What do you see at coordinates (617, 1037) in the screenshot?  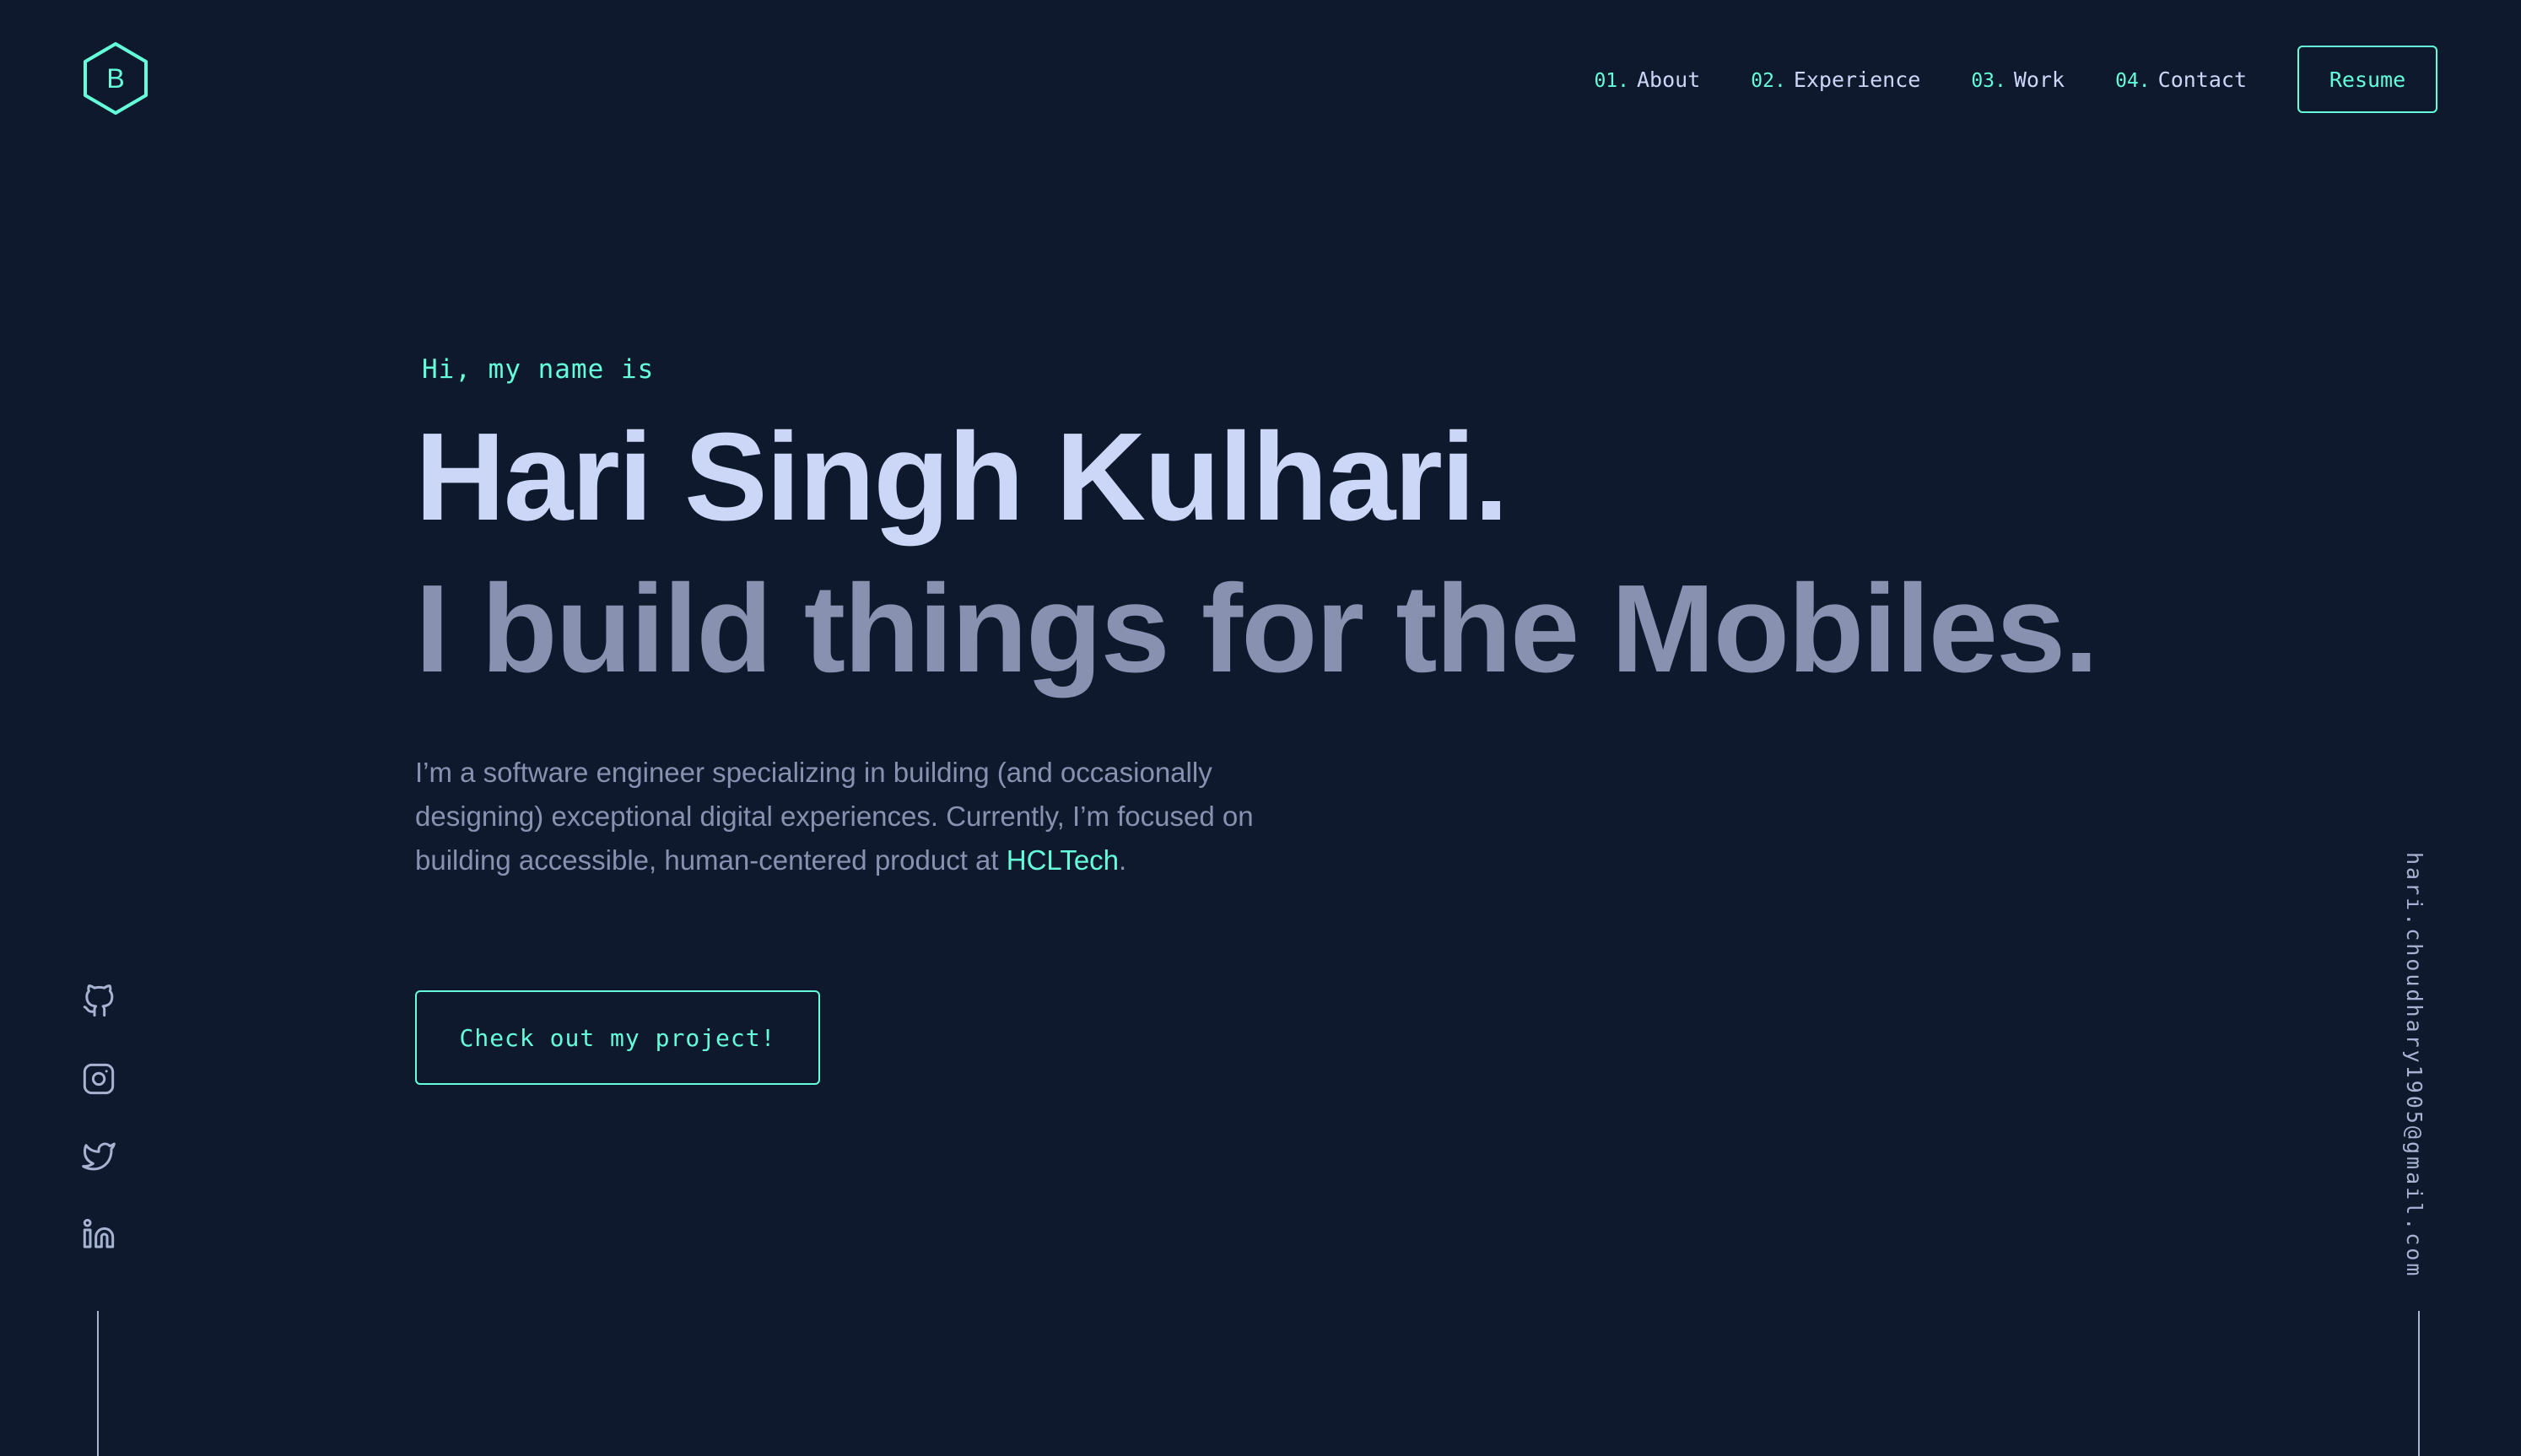 I see `check-project-button: Check out my project!` at bounding box center [617, 1037].